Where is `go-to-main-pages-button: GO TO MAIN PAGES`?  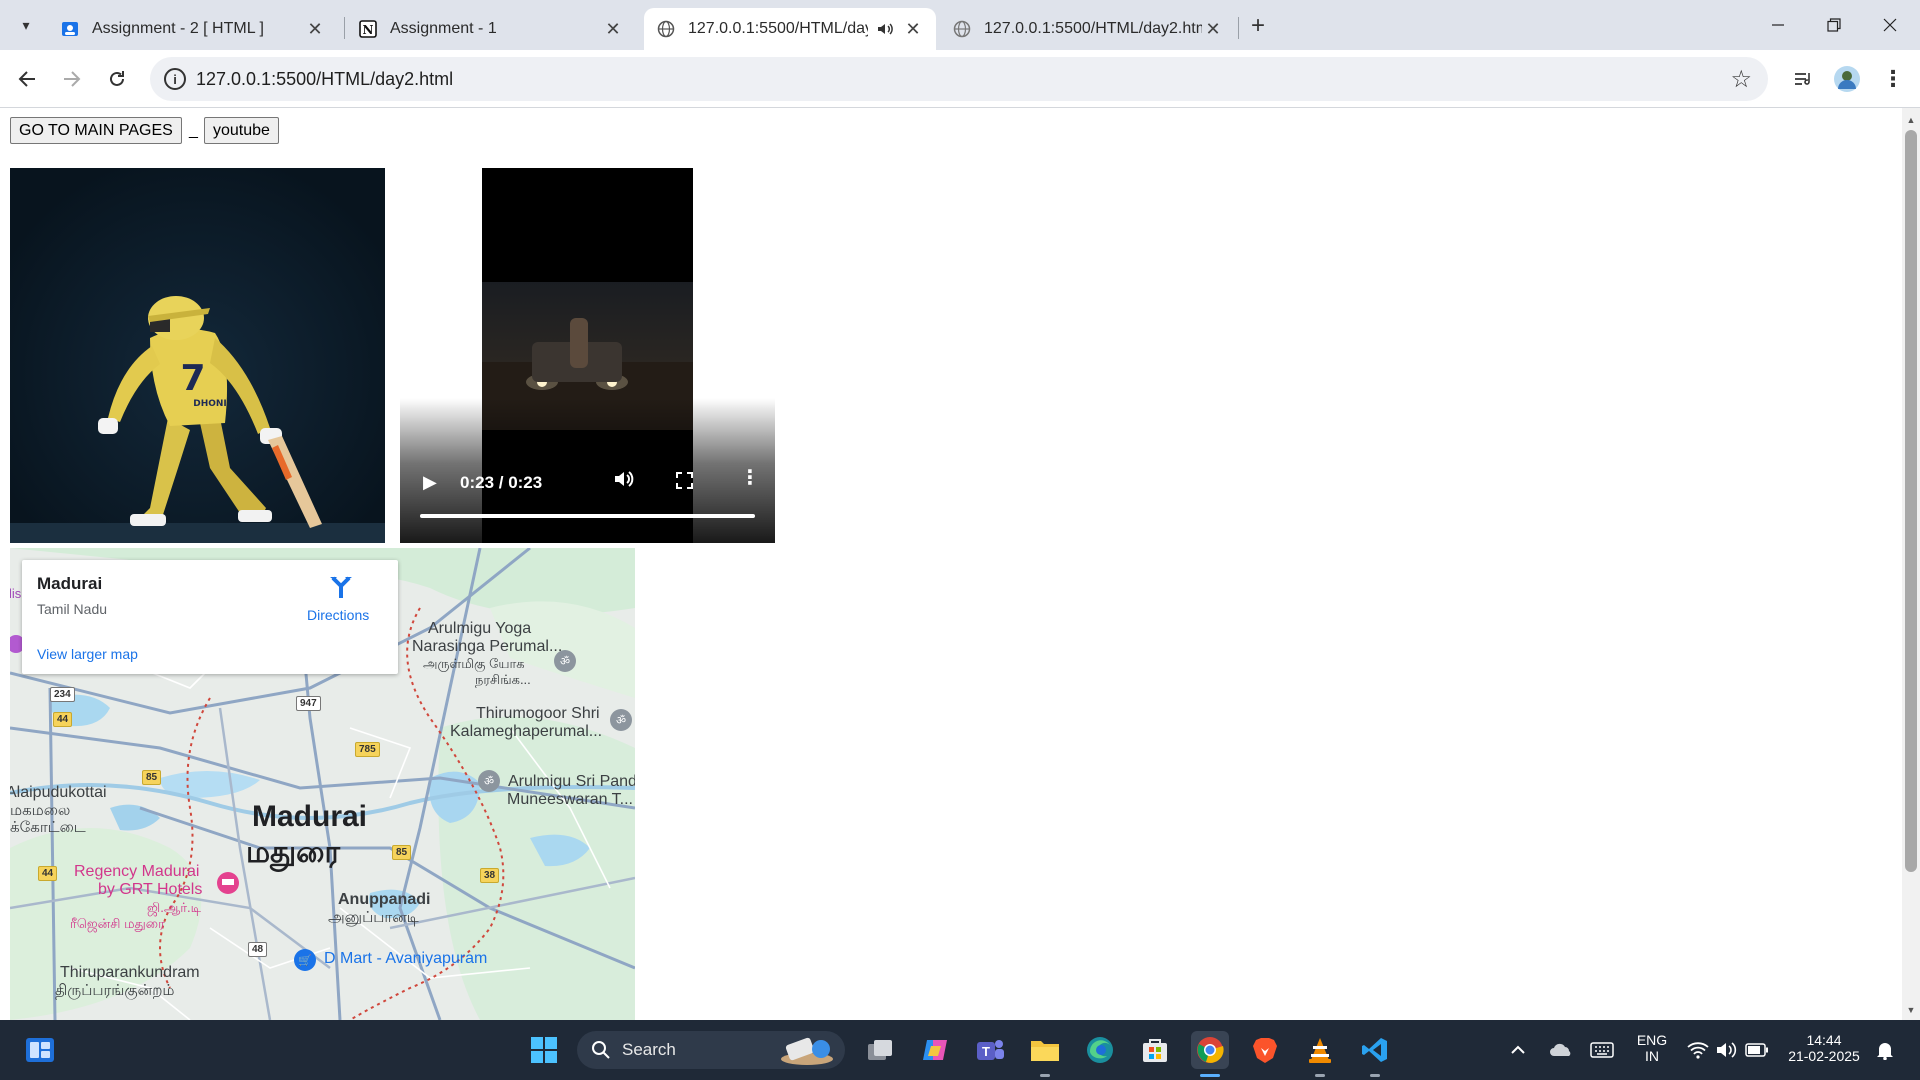 go-to-main-pages-button: GO TO MAIN PAGES is located at coordinates (96, 130).